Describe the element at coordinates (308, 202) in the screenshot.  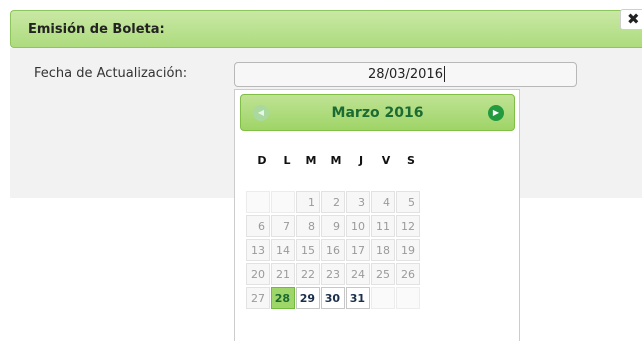
I see `calendar-day: 1` at that location.